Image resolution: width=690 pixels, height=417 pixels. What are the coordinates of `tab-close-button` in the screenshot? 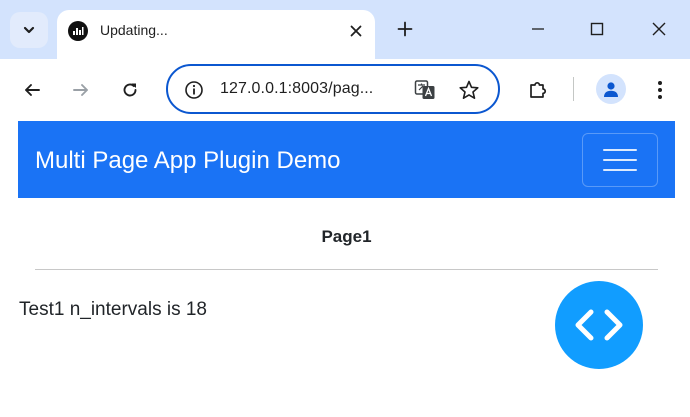 It's located at (356, 31).